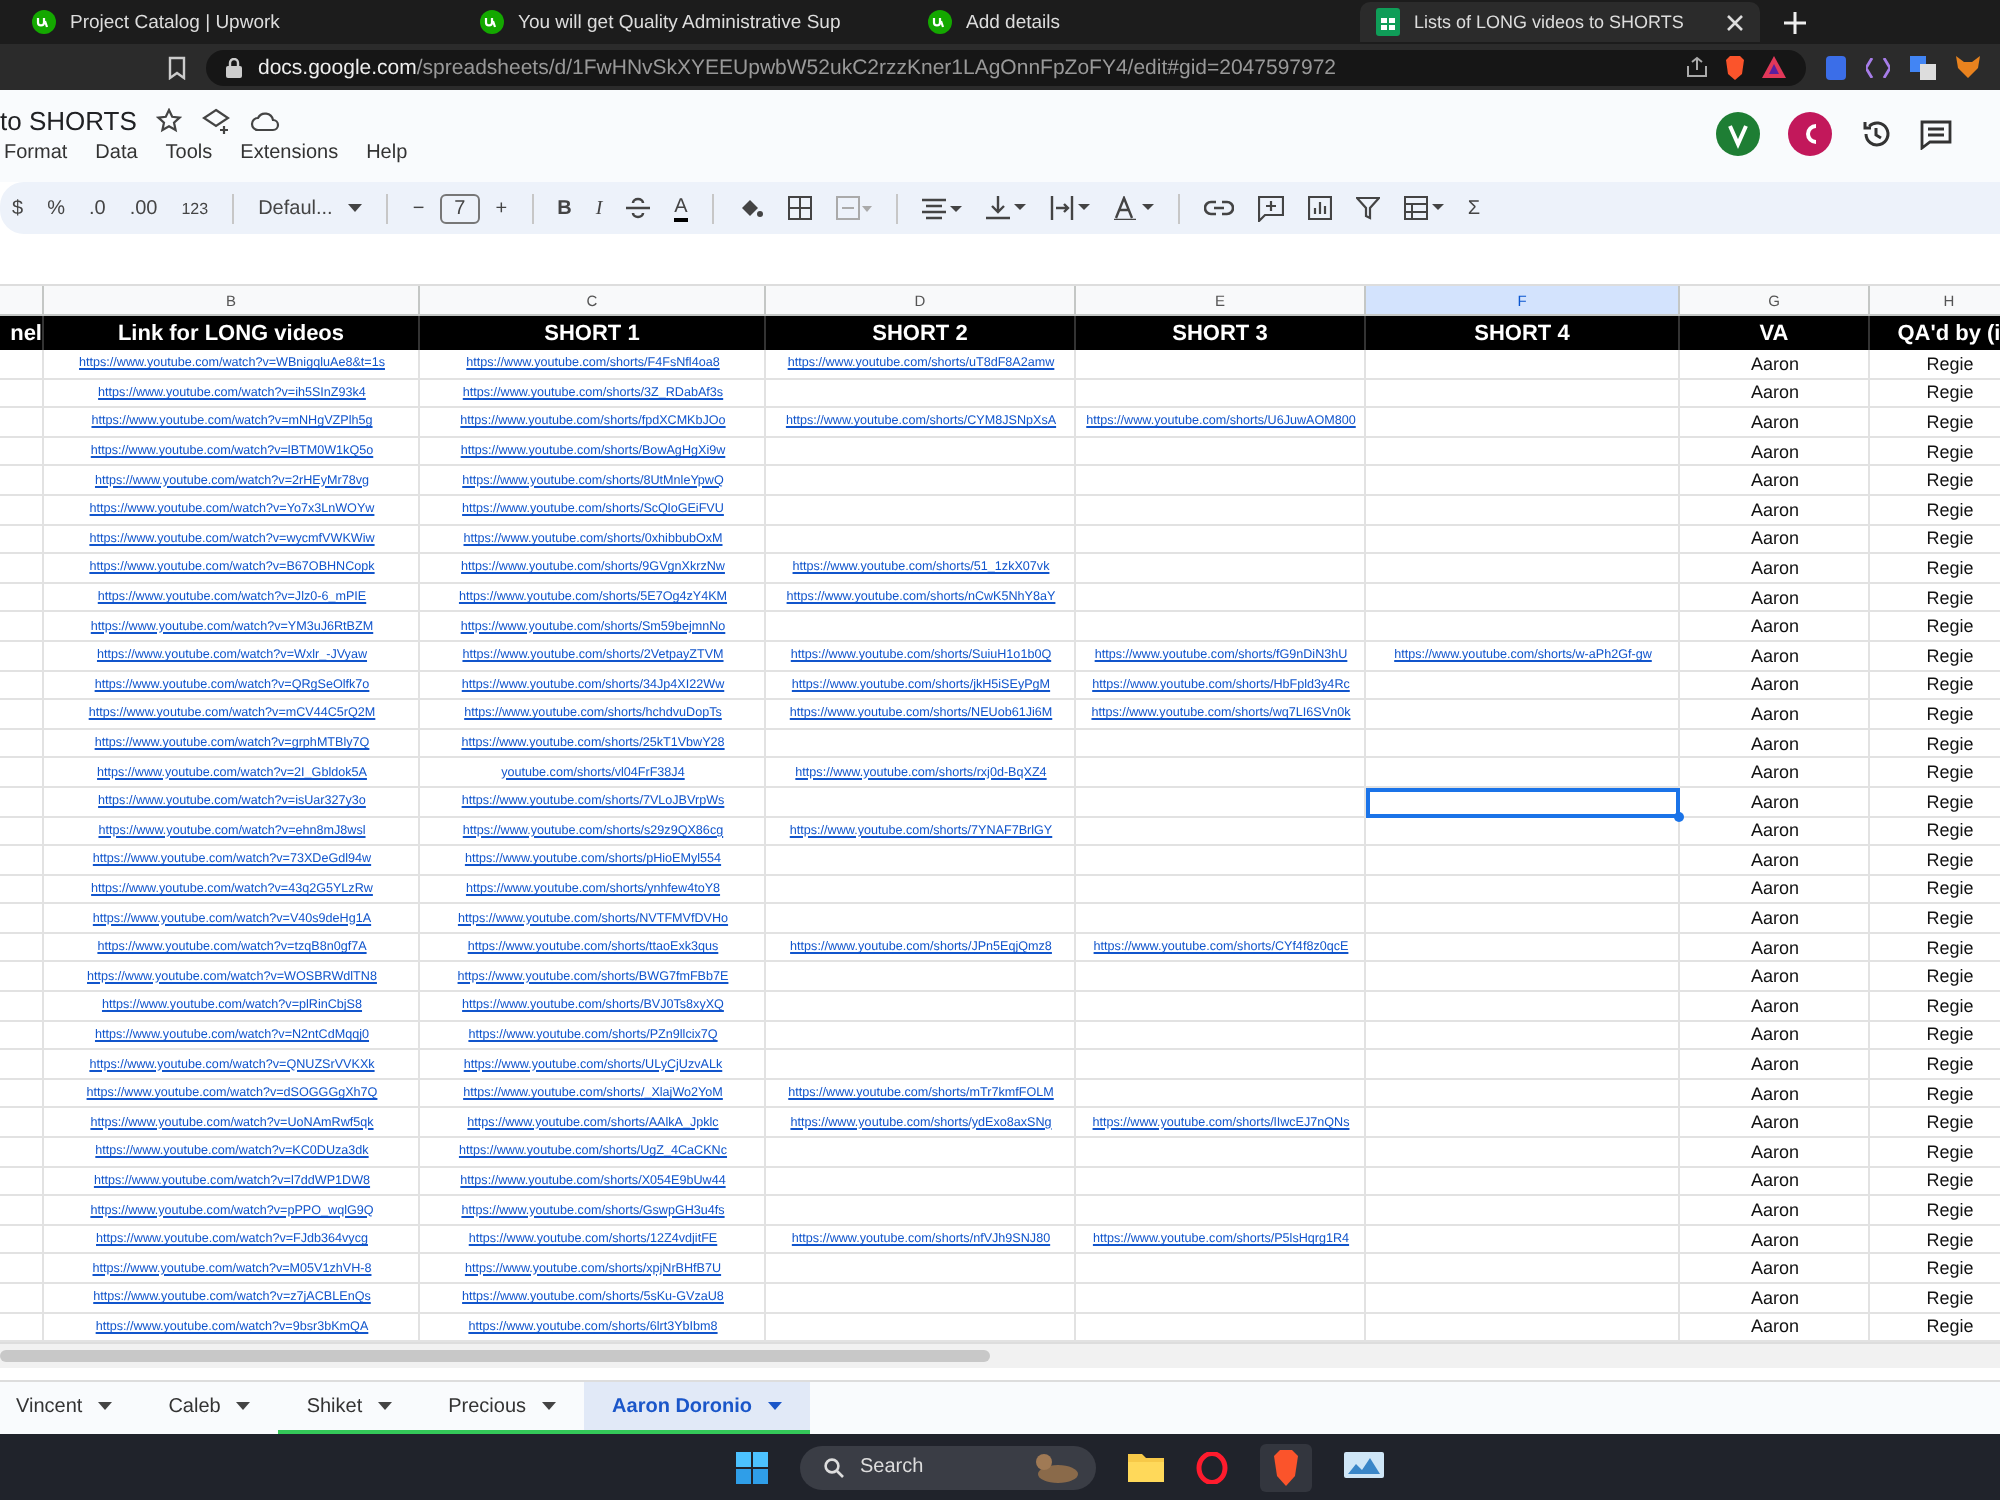 This screenshot has height=1500, width=2000. Describe the element at coordinates (799, 208) in the screenshot. I see `borders-icon` at that location.